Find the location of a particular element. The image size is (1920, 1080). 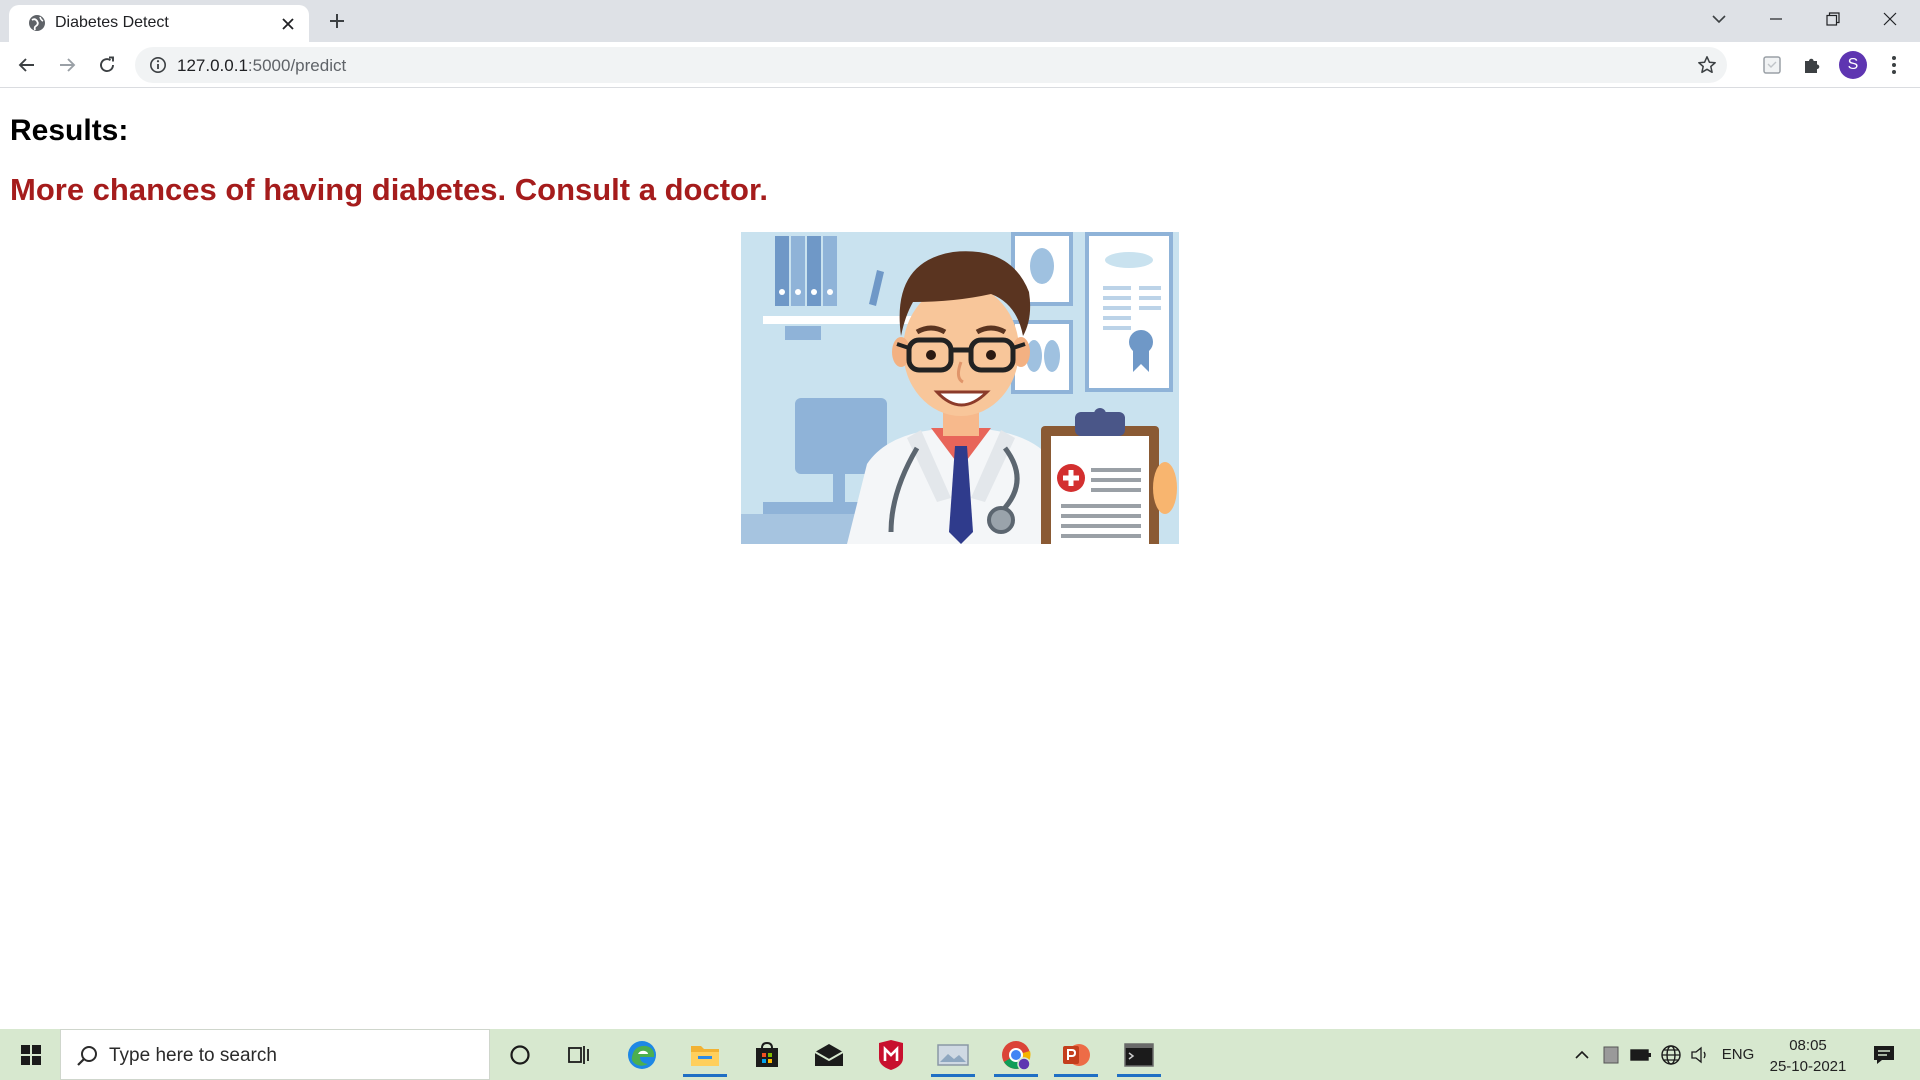

results-heading: Results: is located at coordinates (69, 130).